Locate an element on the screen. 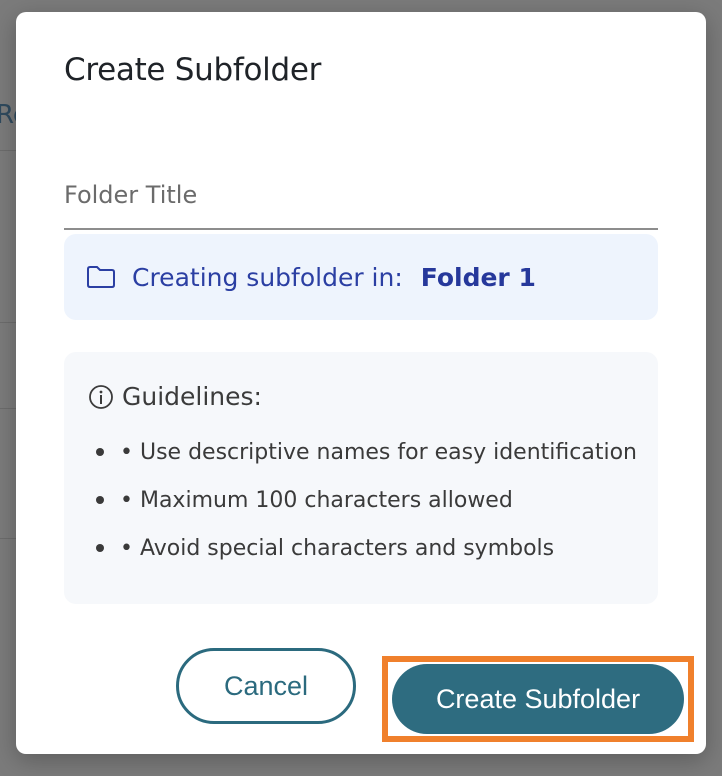 Image resolution: width=722 pixels, height=776 pixels. list-item: • Avoid special characters and symbols is located at coordinates (366, 548).